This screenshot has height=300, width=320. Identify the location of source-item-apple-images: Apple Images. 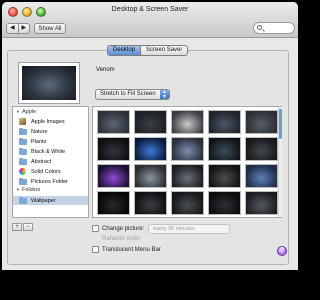
(42, 121).